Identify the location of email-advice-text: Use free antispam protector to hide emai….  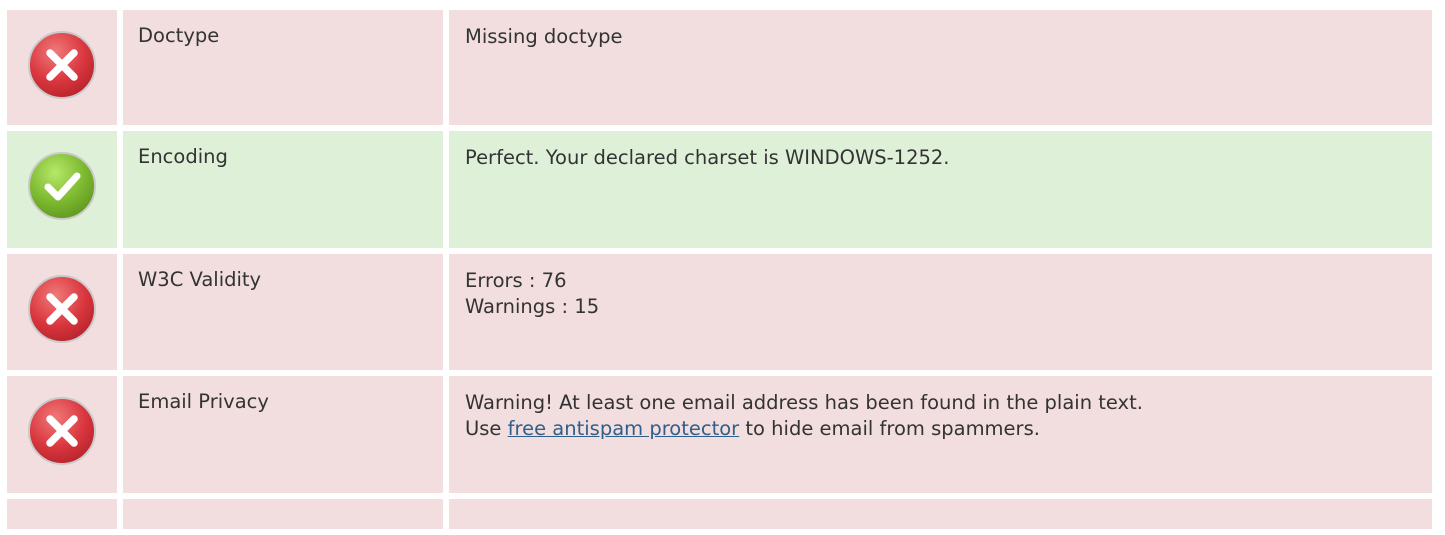
(948, 429).